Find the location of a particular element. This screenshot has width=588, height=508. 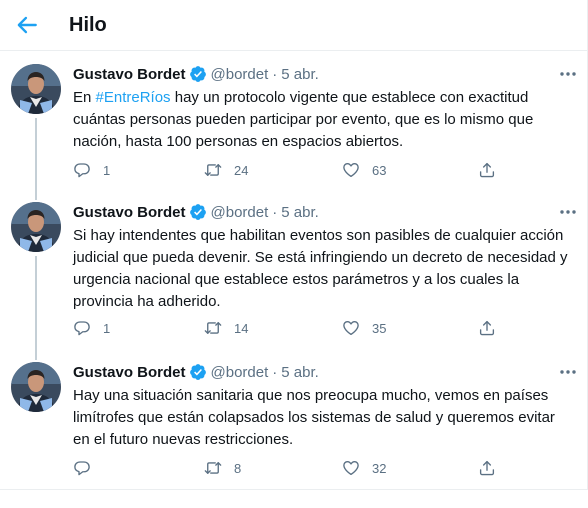

reply-button is located at coordinates (88, 468).